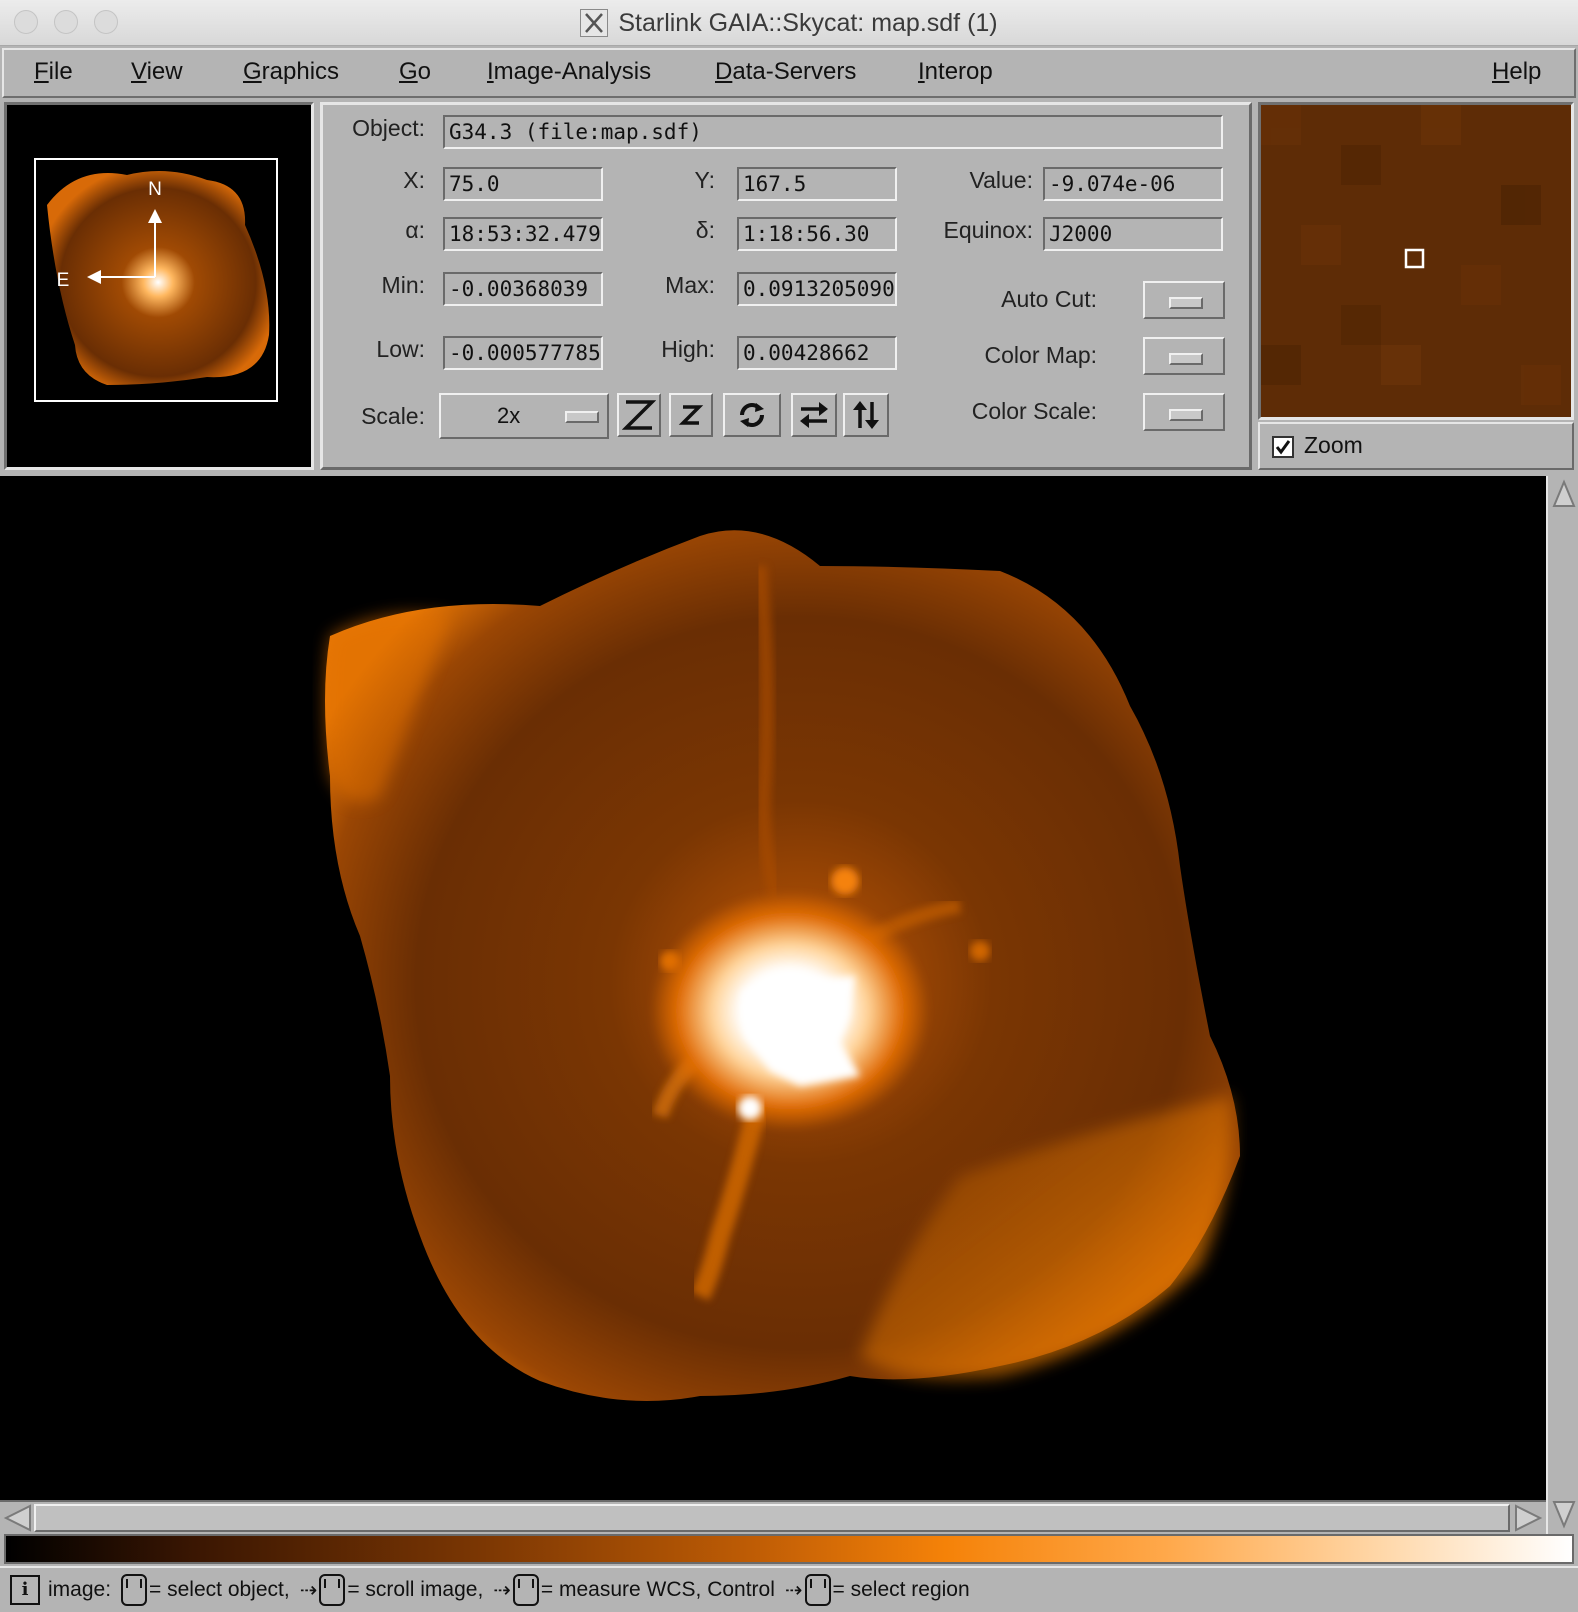 This screenshot has height=1612, width=1578. I want to click on menu-data-servers: Data-Servers, so click(785, 72).